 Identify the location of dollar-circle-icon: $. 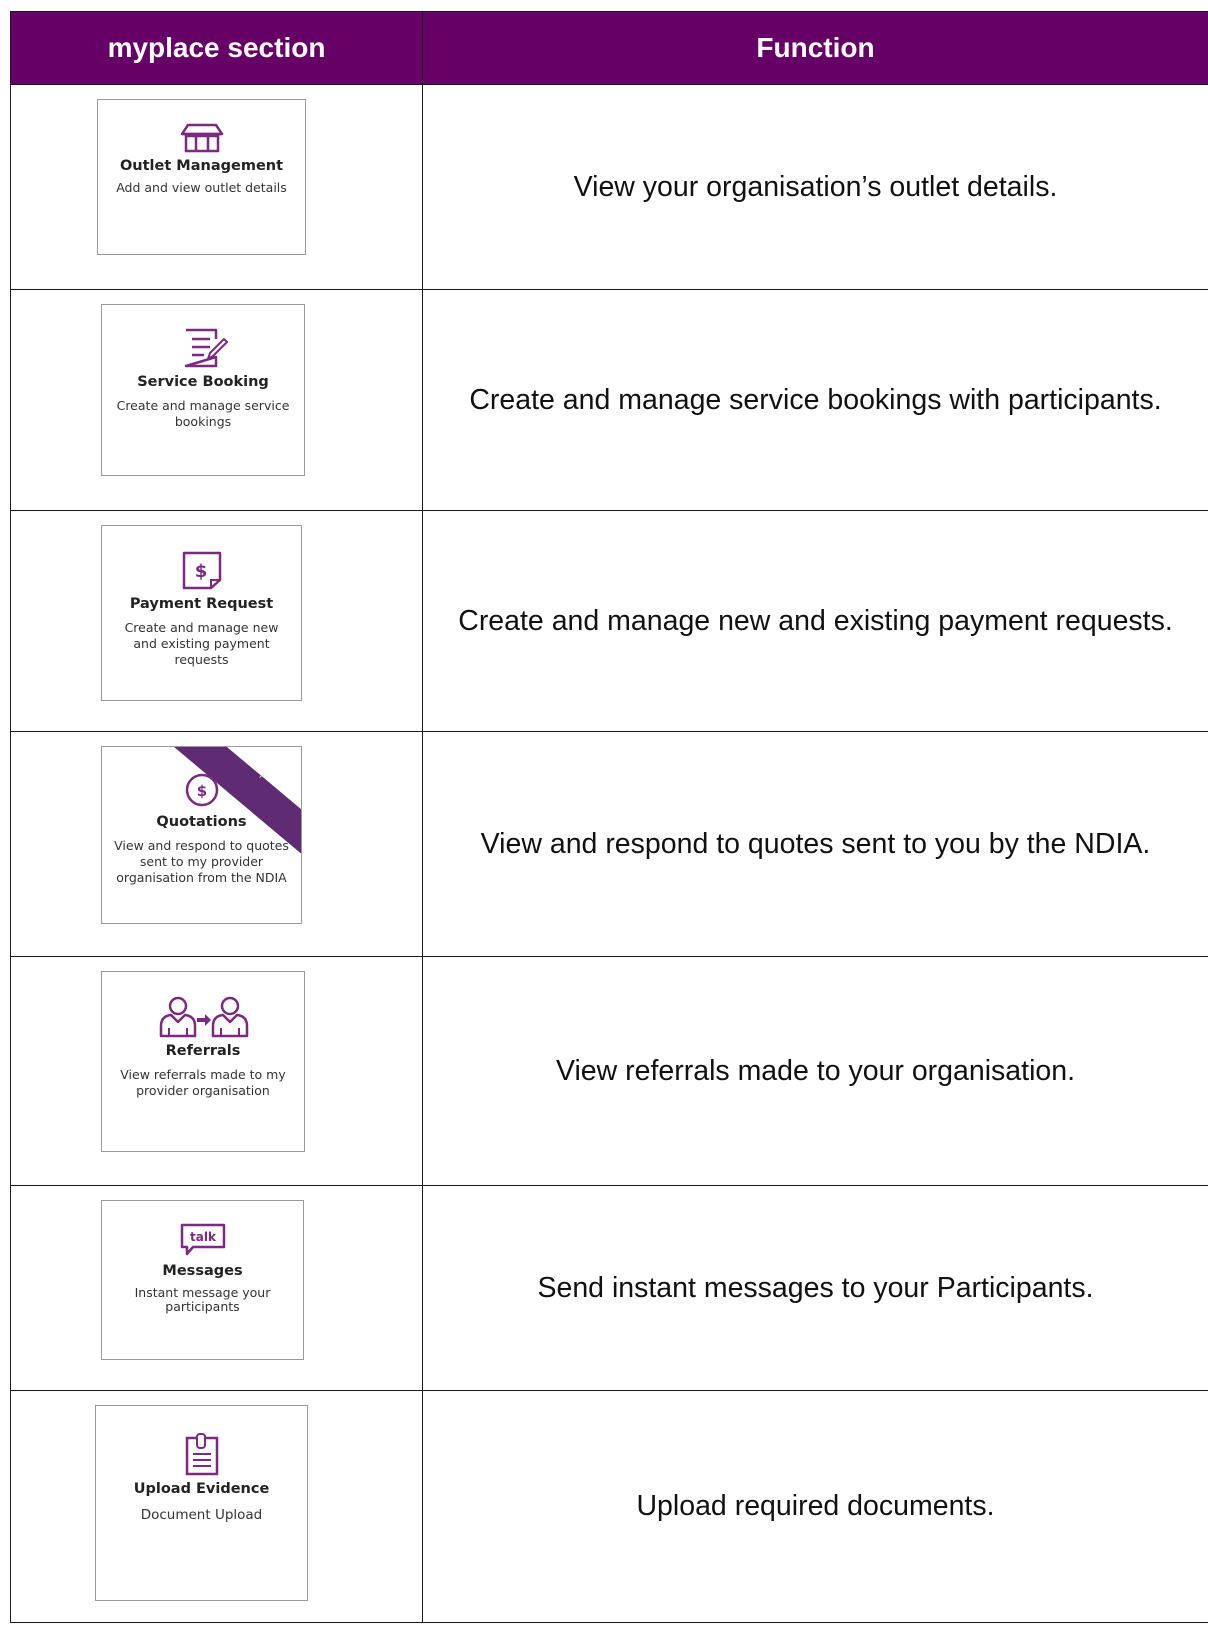
(201, 790).